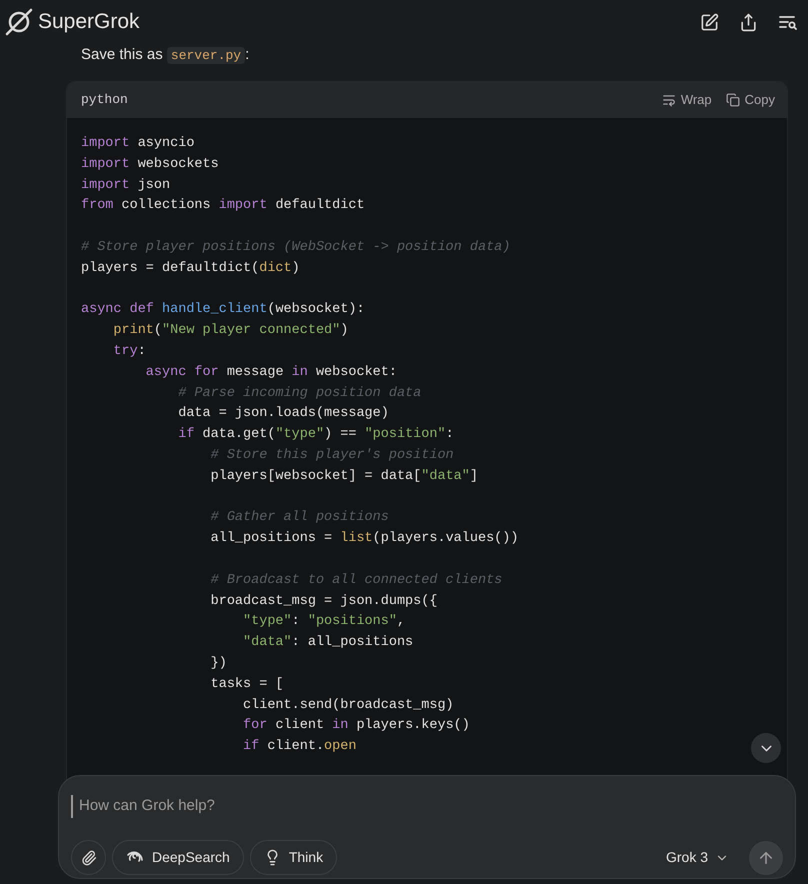 The image size is (808, 884). I want to click on code-line: import json, so click(125, 185).